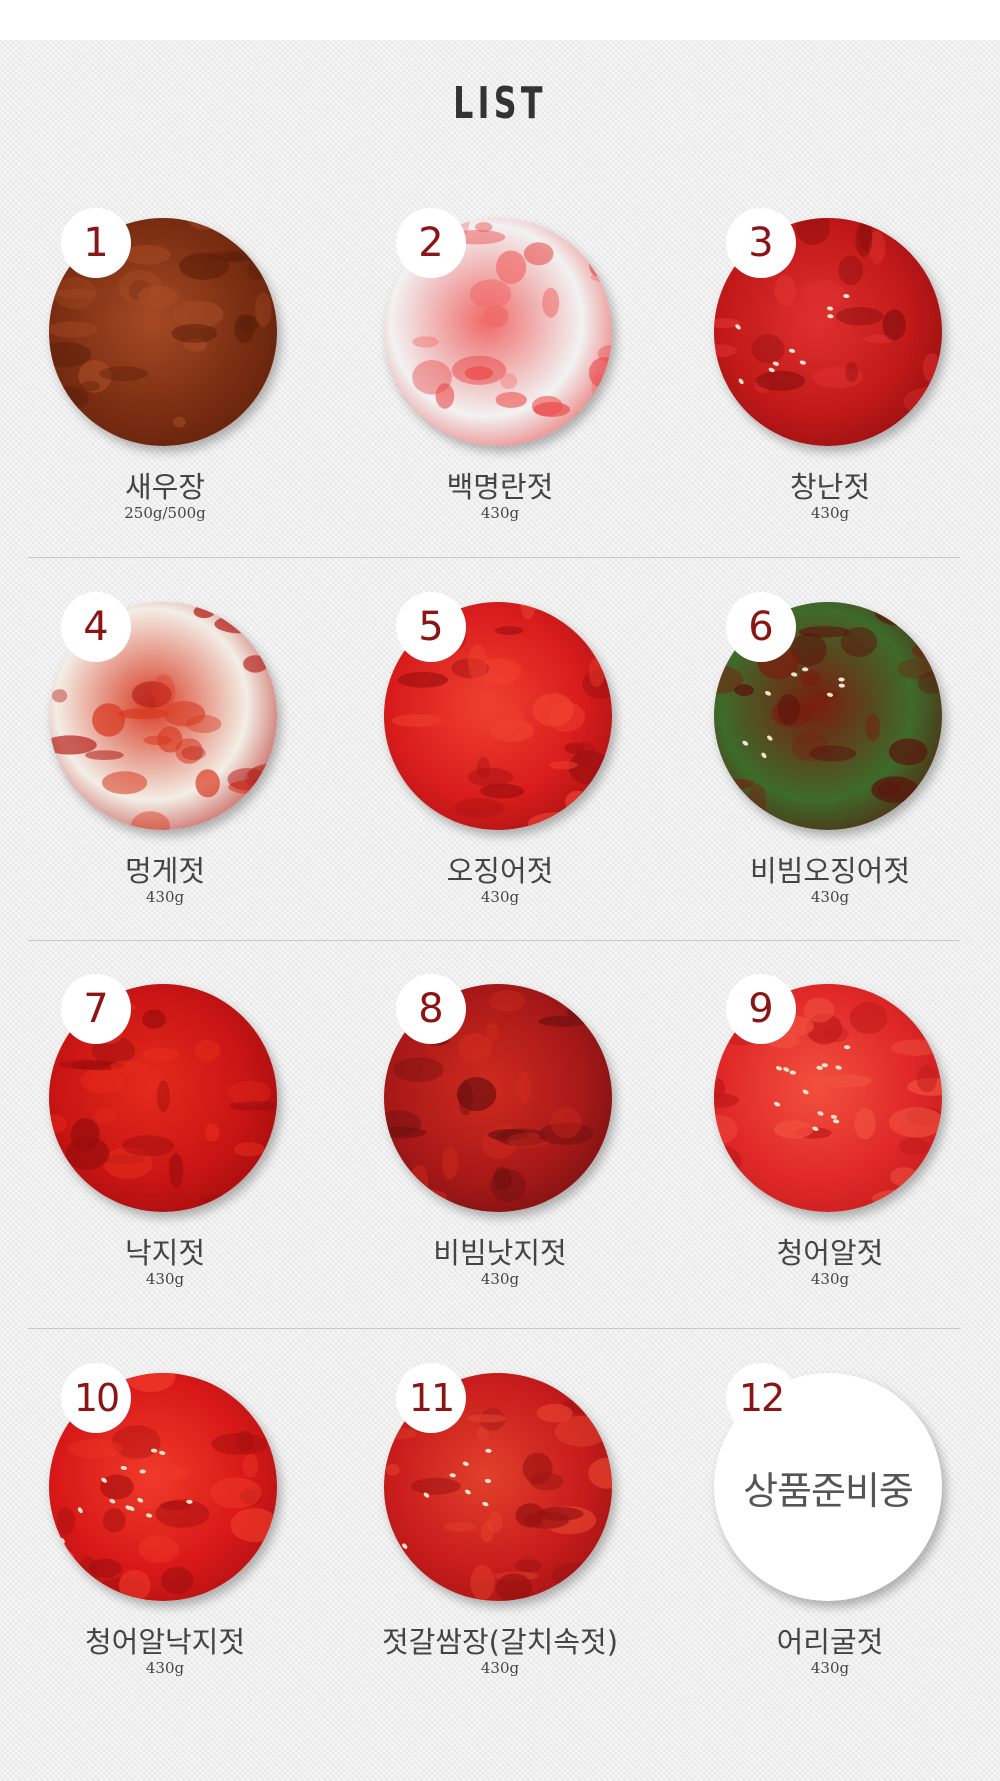 The width and height of the screenshot is (1000, 1781). Describe the element at coordinates (431, 627) in the screenshot. I see `product-number-badge: 5` at that location.